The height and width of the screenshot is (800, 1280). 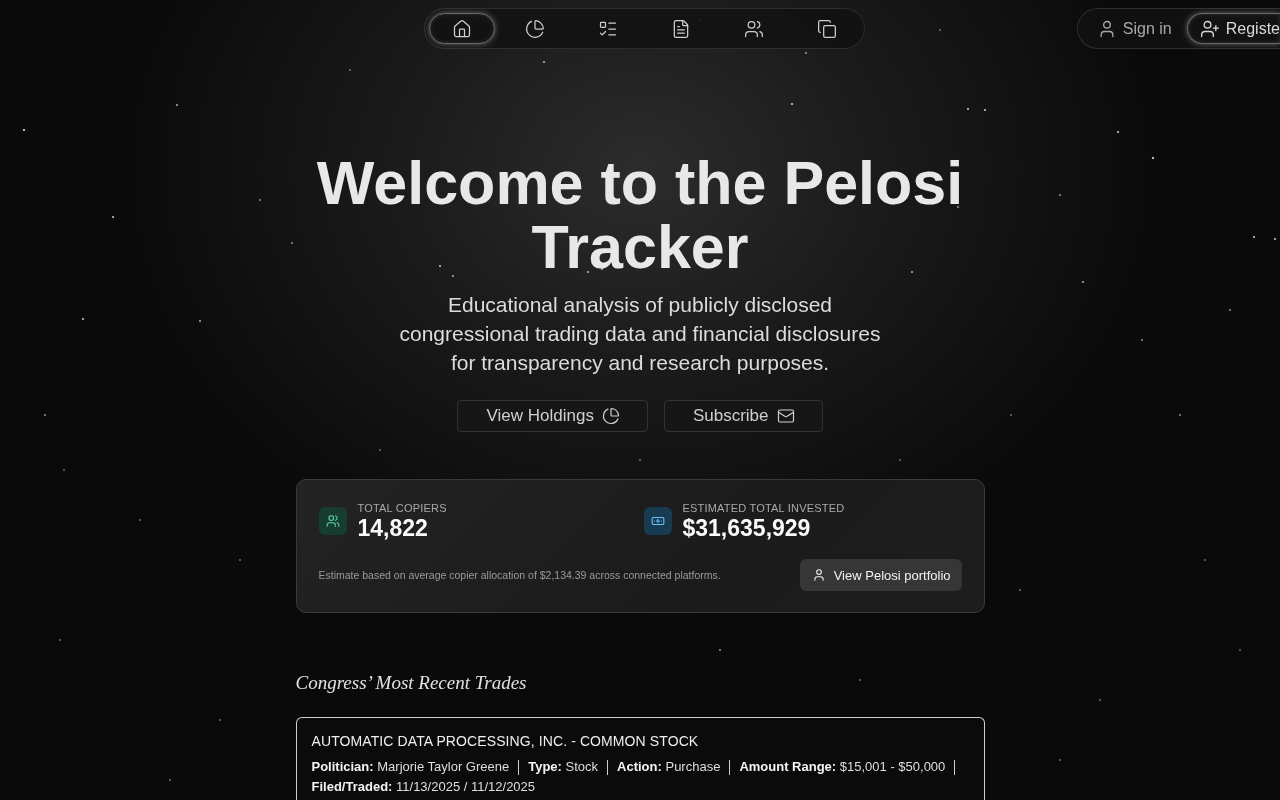 I want to click on stat-value: 14,822, so click(x=393, y=528).